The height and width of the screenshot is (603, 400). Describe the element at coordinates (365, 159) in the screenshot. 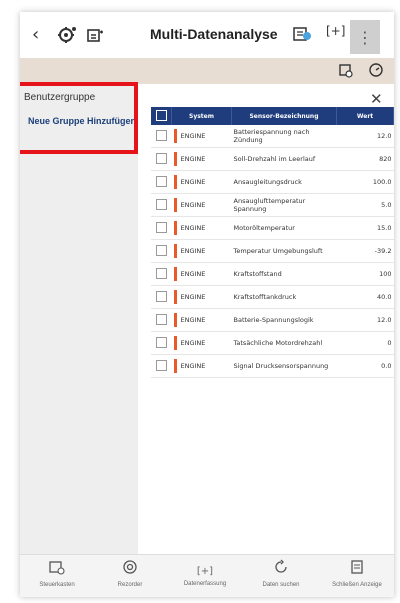

I see `value-cell: 820` at that location.